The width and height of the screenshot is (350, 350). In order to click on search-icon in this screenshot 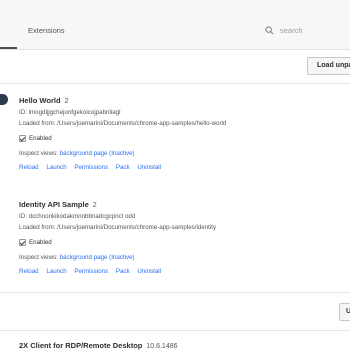, I will do `click(269, 30)`.